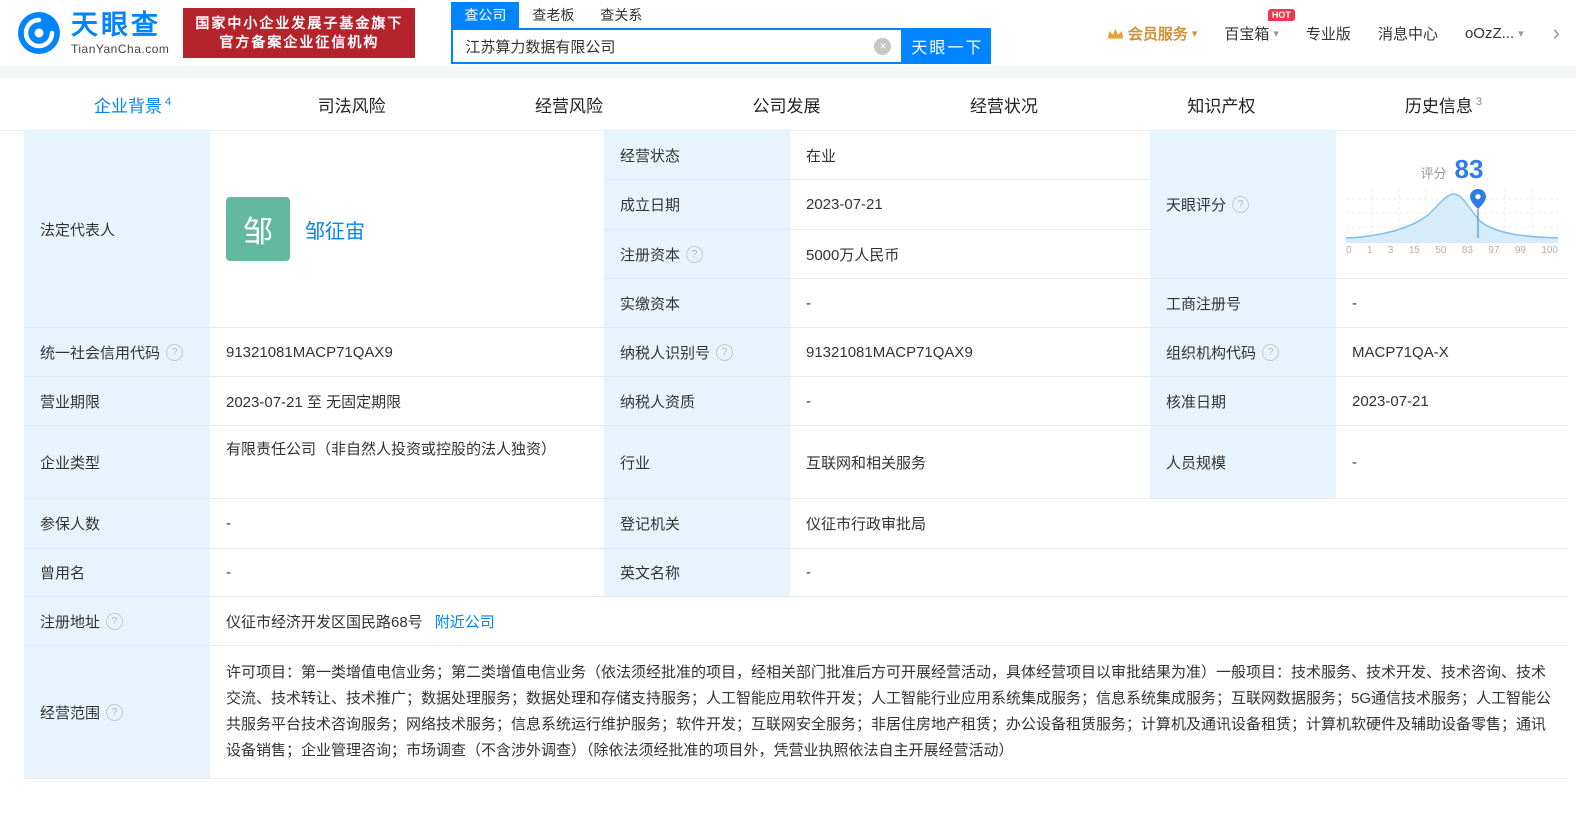 This screenshot has height=815, width=1576. What do you see at coordinates (970, 462) in the screenshot?
I see `field-value-industry: 互联网和相关服务` at bounding box center [970, 462].